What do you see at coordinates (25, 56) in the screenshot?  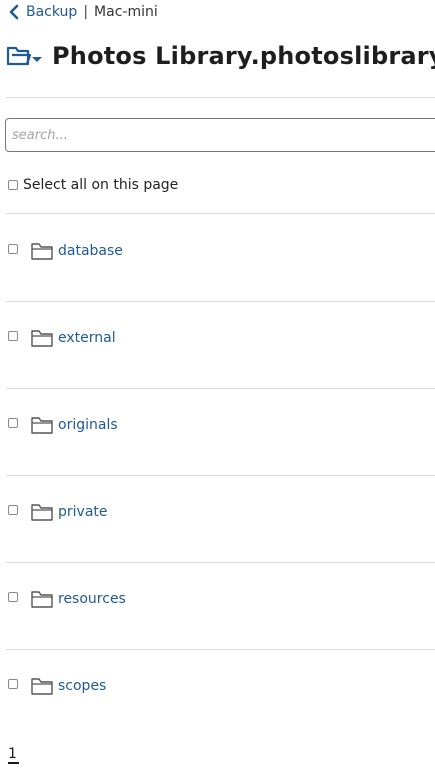 I see `folder-dropdown-icon` at bounding box center [25, 56].